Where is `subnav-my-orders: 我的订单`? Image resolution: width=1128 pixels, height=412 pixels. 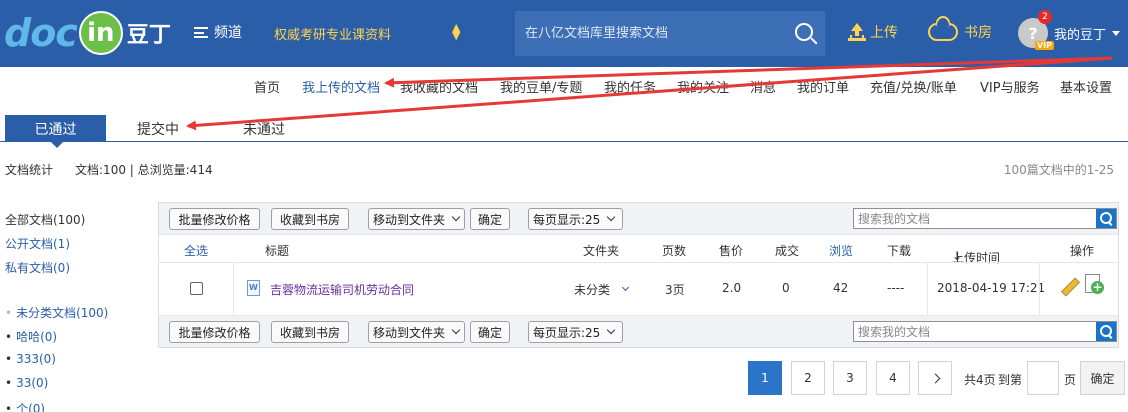 subnav-my-orders: 我的订单 is located at coordinates (823, 86).